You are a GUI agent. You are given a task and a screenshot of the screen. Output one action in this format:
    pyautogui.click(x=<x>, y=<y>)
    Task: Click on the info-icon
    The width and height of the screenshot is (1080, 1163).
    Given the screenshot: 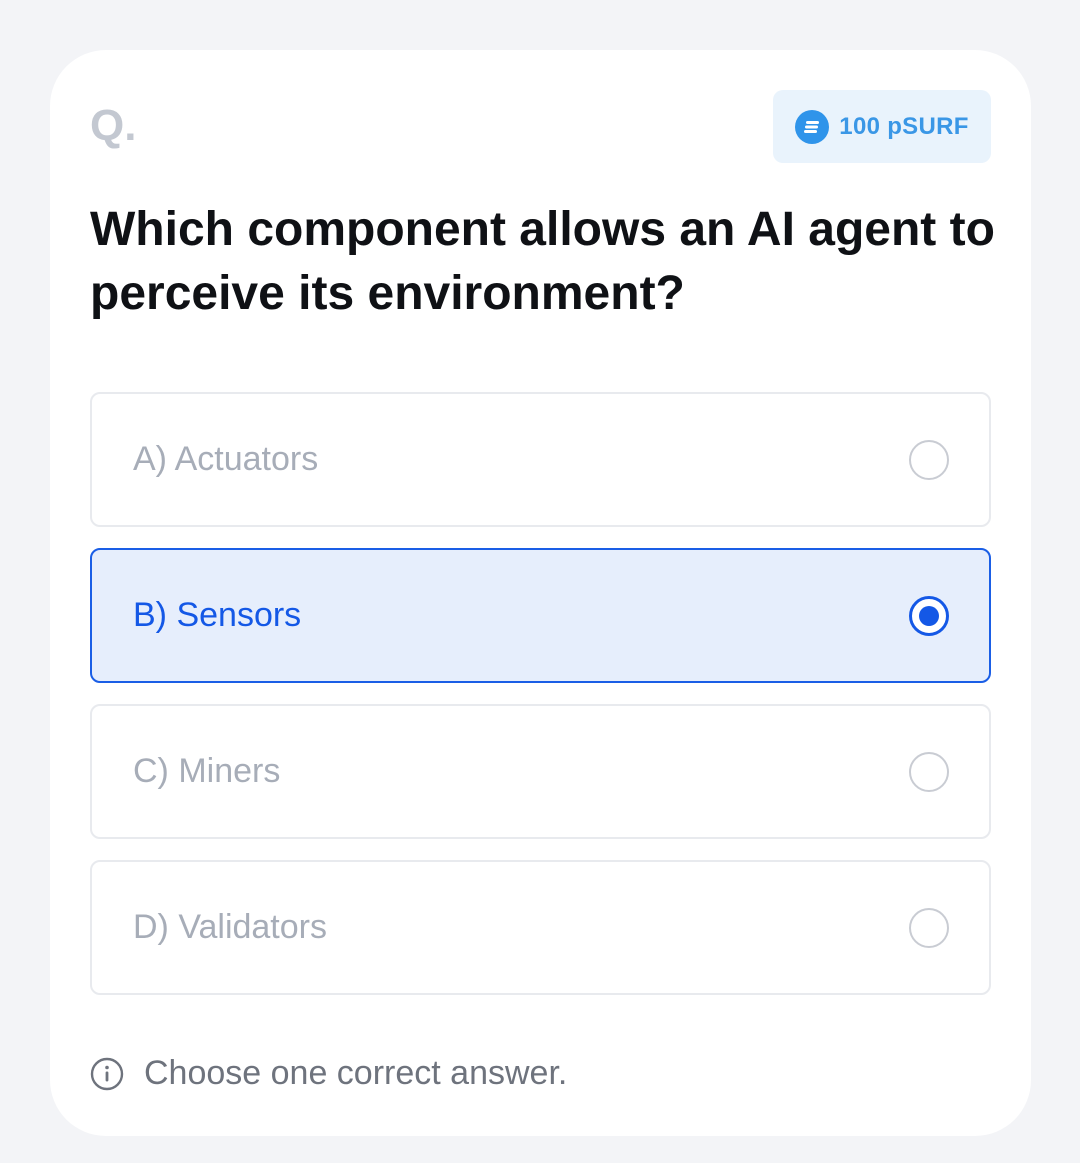 What is the action you would take?
    pyautogui.click(x=107, y=1073)
    